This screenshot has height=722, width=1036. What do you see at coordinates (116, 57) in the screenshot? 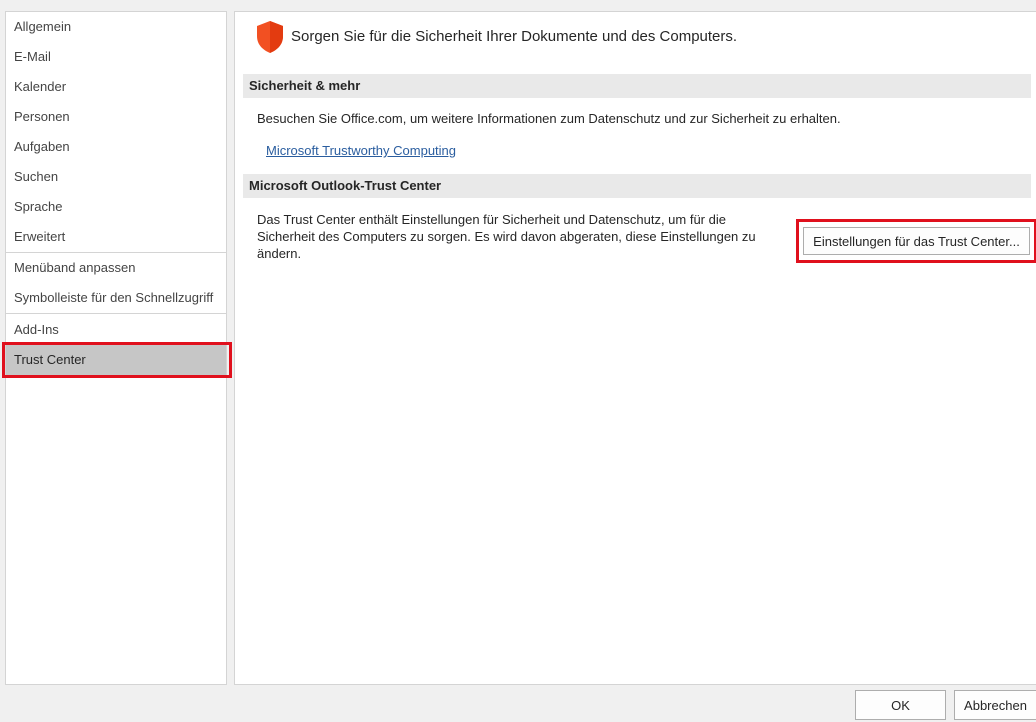
I see `sidebar-item-email: E-Mail` at bounding box center [116, 57].